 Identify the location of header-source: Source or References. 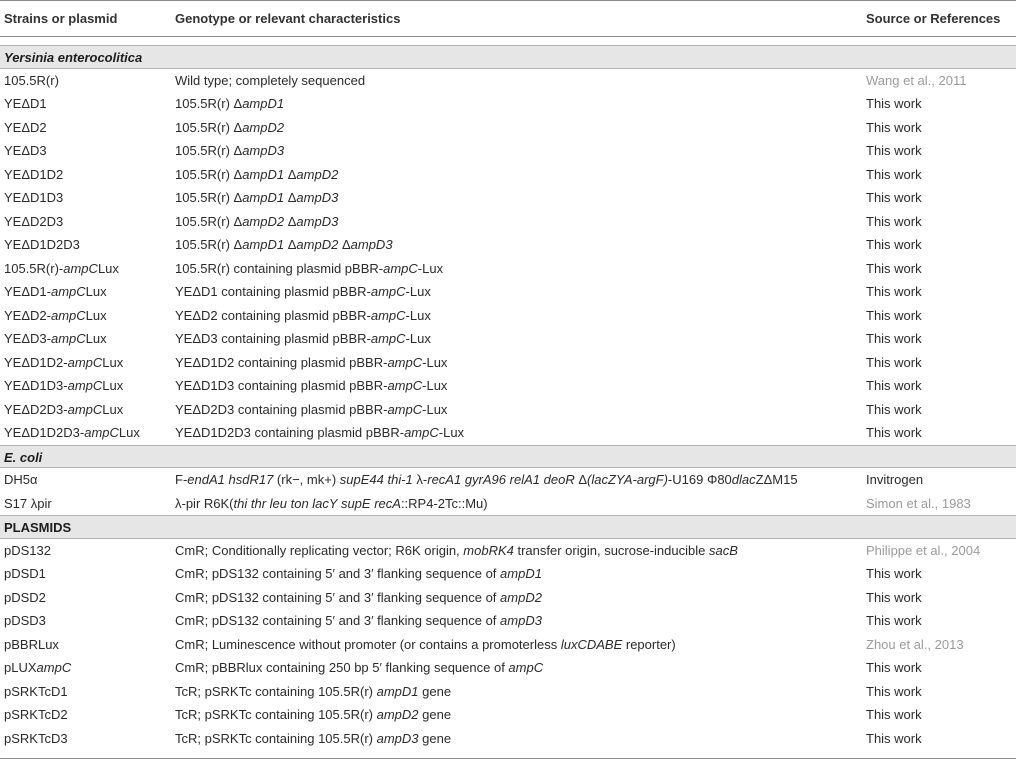
(933, 18).